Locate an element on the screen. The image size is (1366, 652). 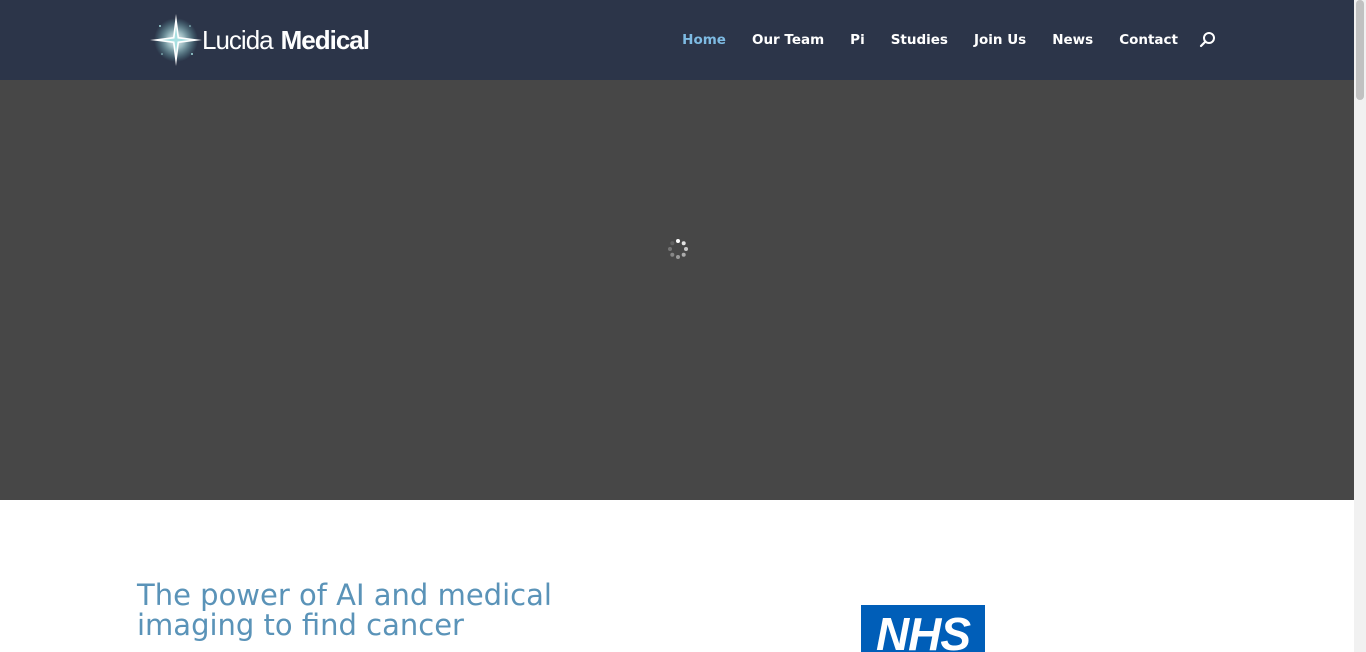
nav-item-pi: Pi is located at coordinates (857, 40).